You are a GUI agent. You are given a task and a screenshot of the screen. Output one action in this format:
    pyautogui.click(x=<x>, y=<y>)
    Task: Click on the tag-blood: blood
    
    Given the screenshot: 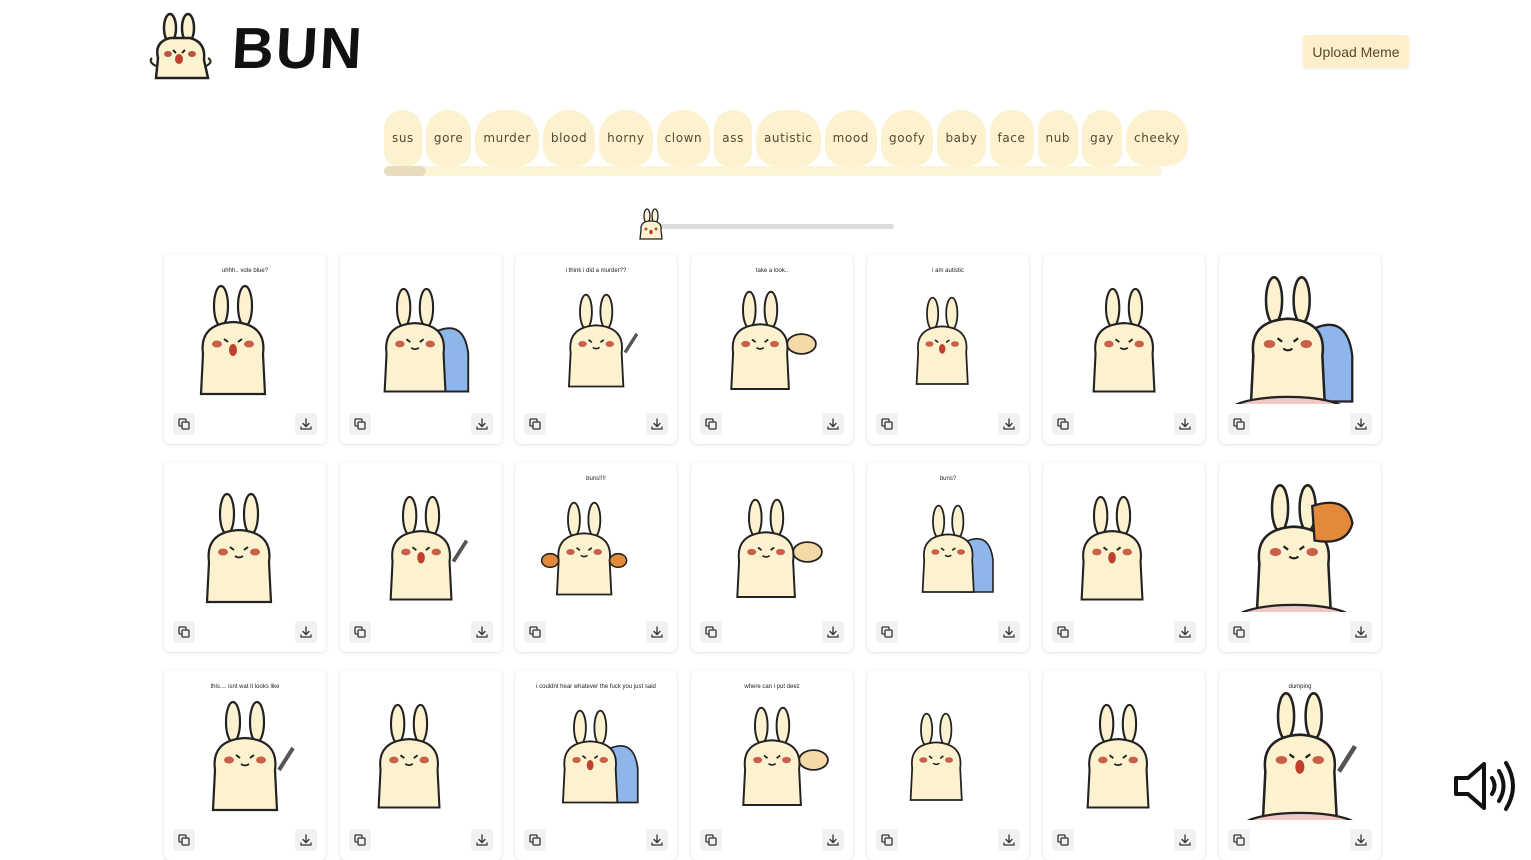 What is the action you would take?
    pyautogui.click(x=569, y=138)
    